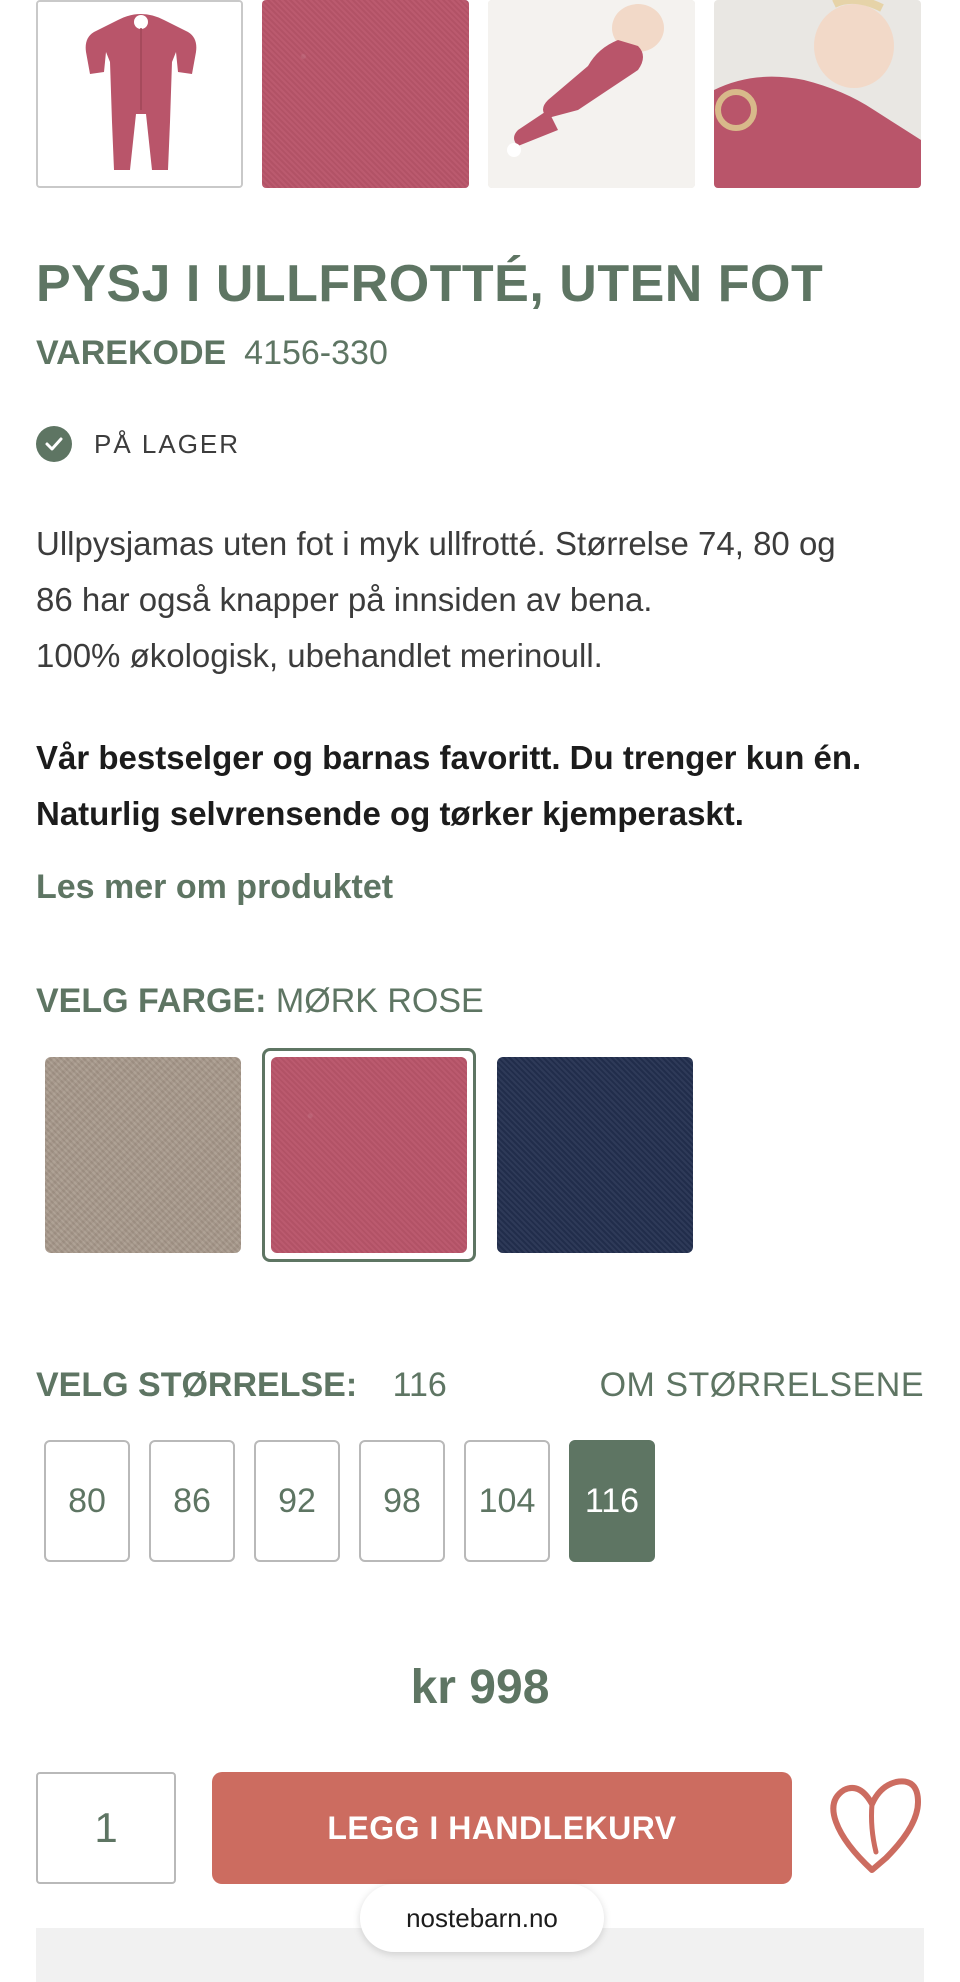  Describe the element at coordinates (379, 1001) in the screenshot. I see `color-selected-value: MØRK ROSE` at that location.